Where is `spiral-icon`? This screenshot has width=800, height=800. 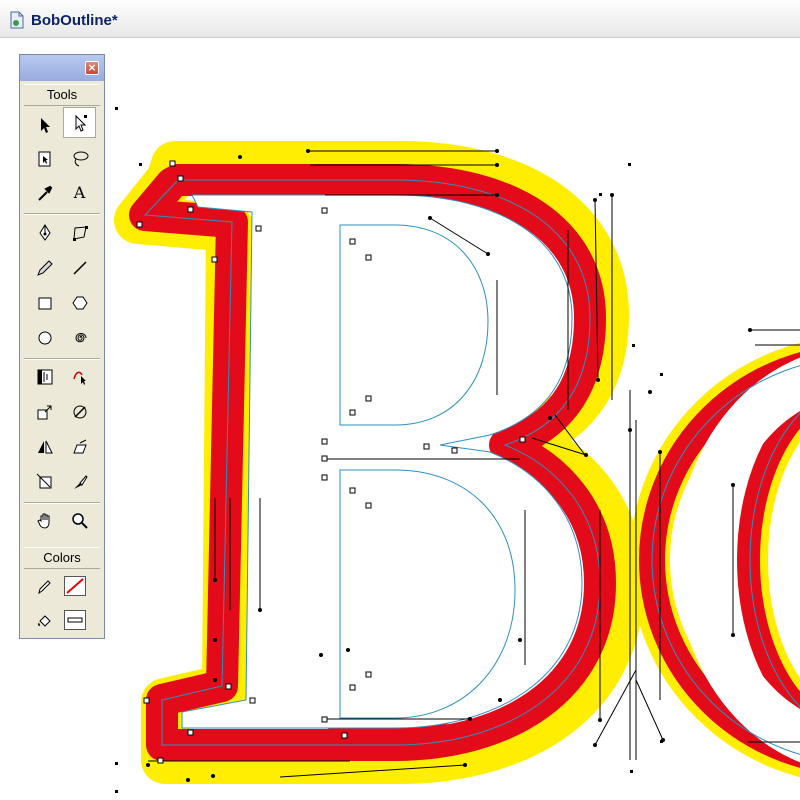
spiral-icon is located at coordinates (80, 337).